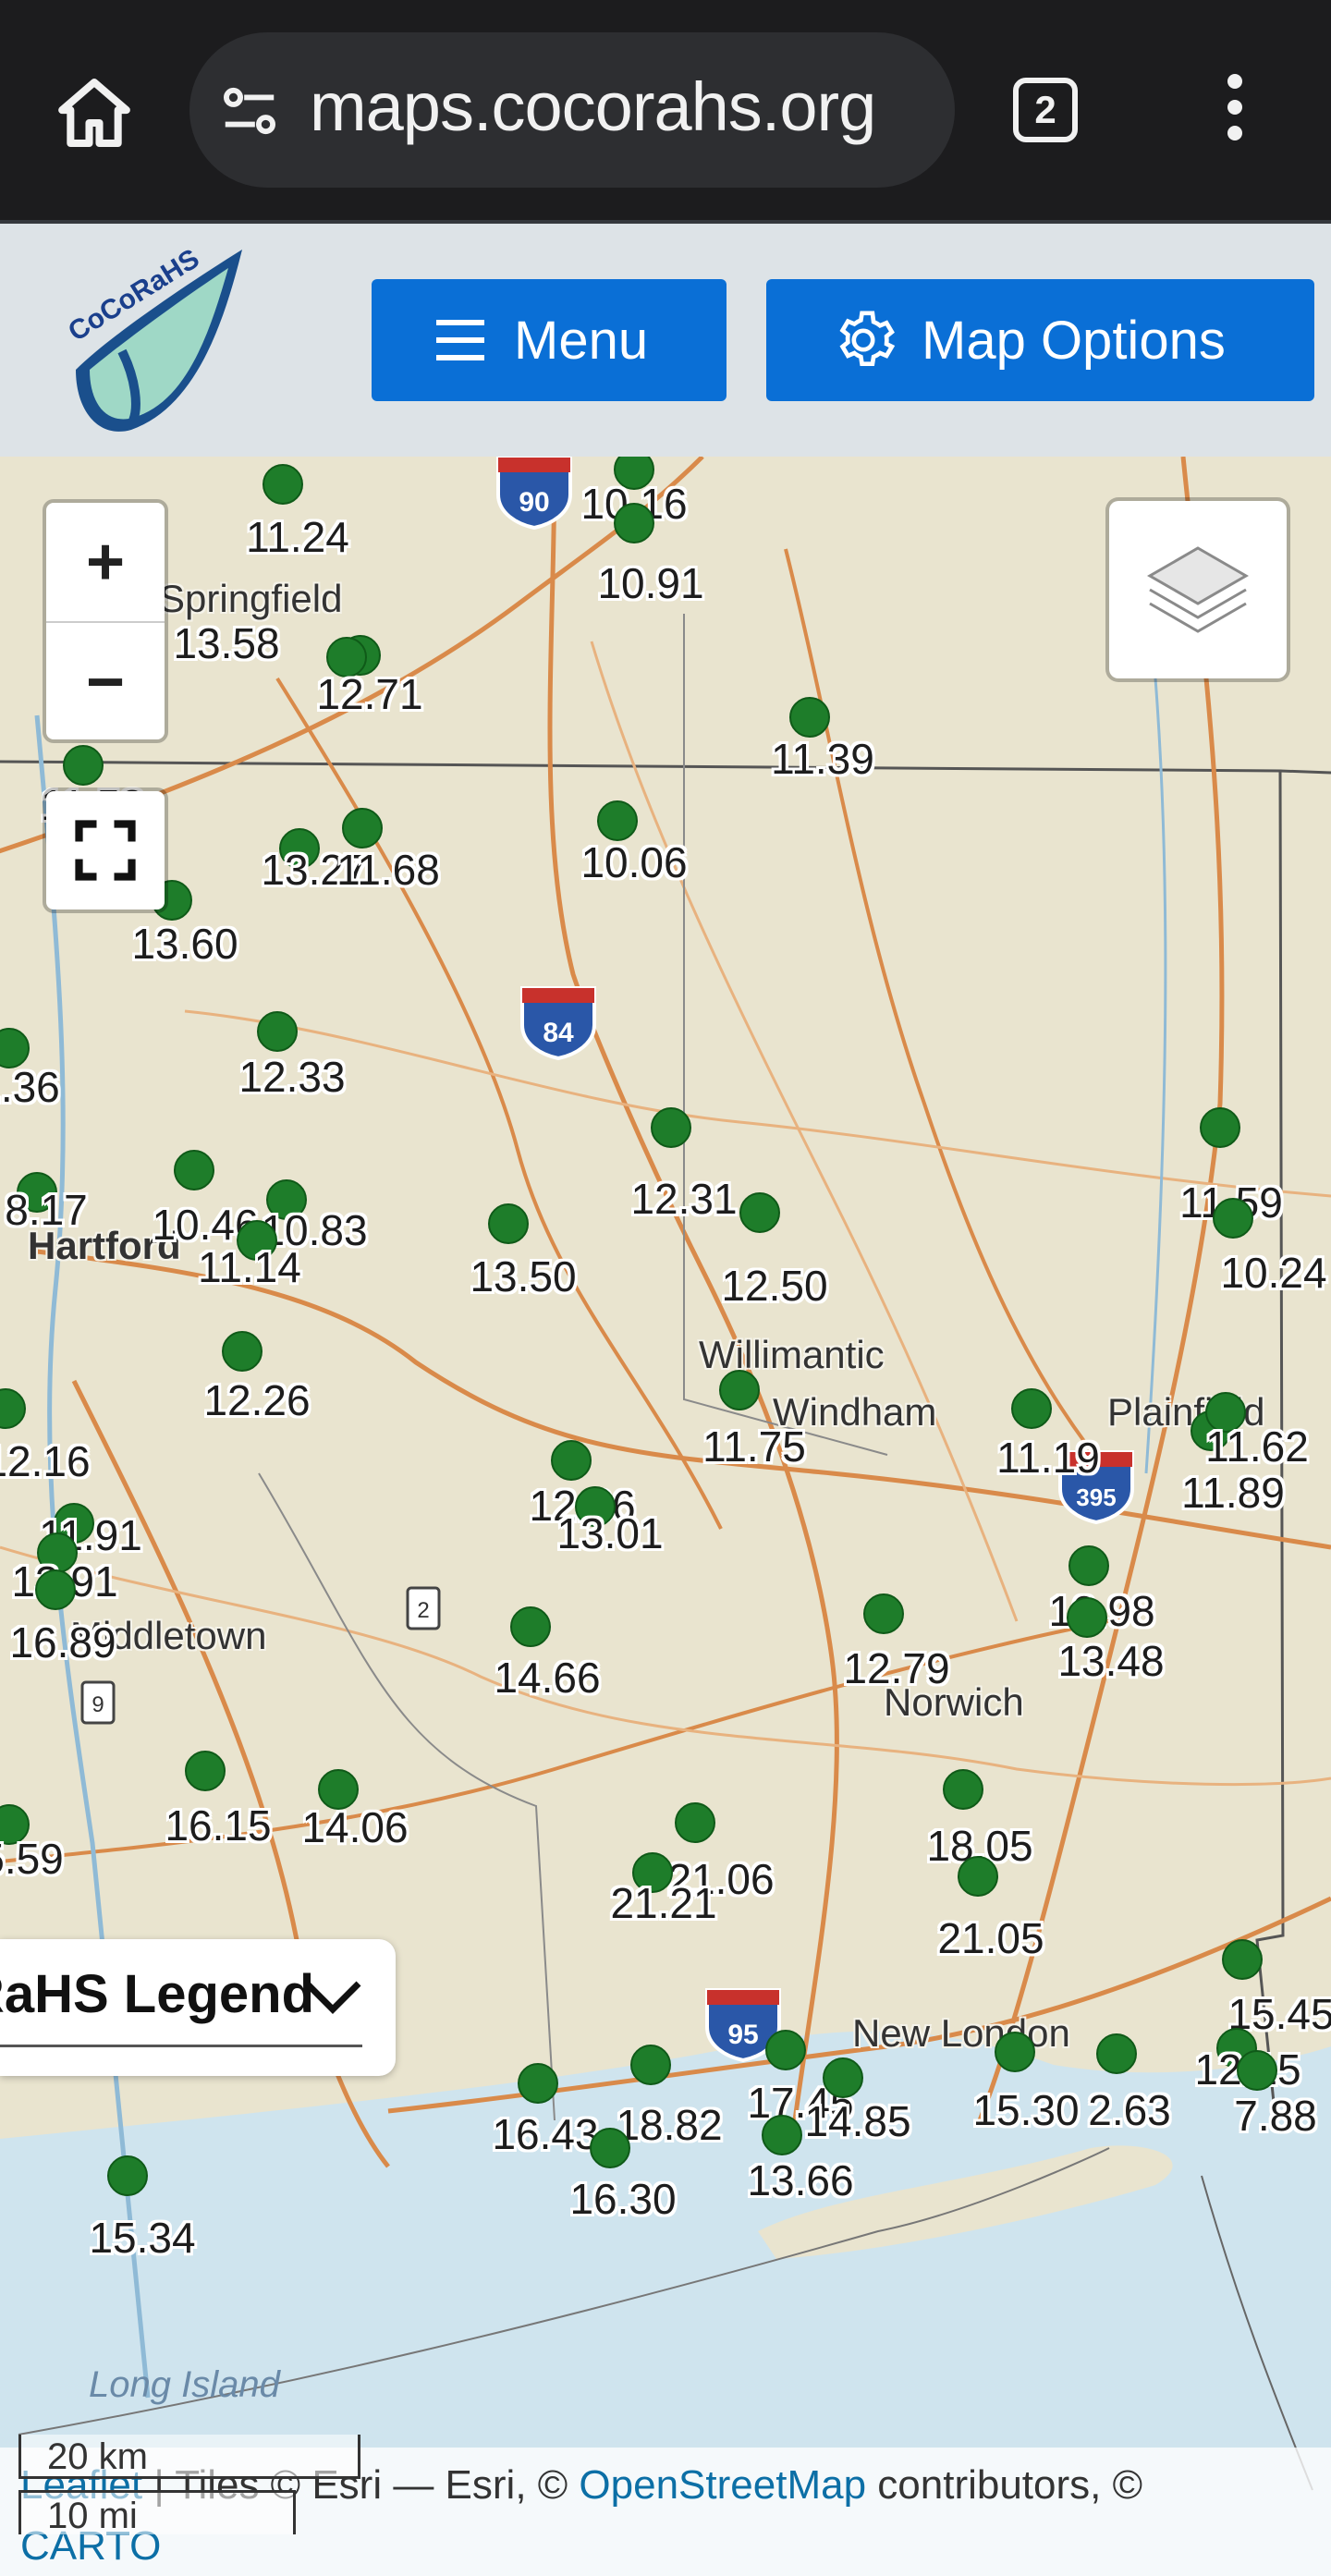 The height and width of the screenshot is (2576, 1331). Describe the element at coordinates (535, 494) in the screenshot. I see `interstate-90-shield: 90` at that location.